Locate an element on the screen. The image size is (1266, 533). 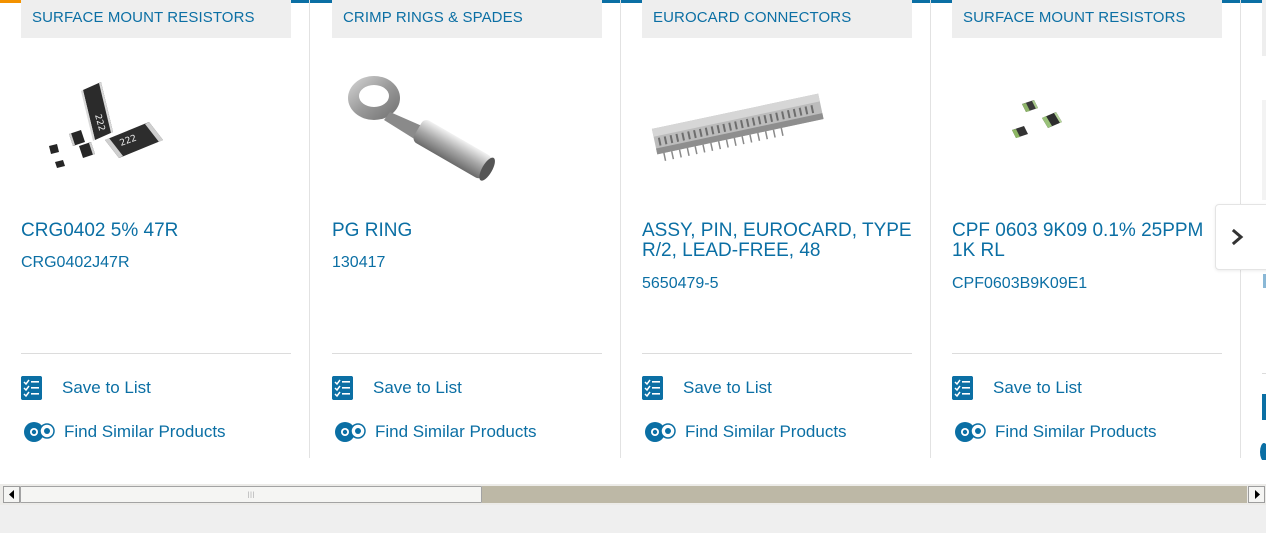
chevron-right-icon is located at coordinates (1237, 237).